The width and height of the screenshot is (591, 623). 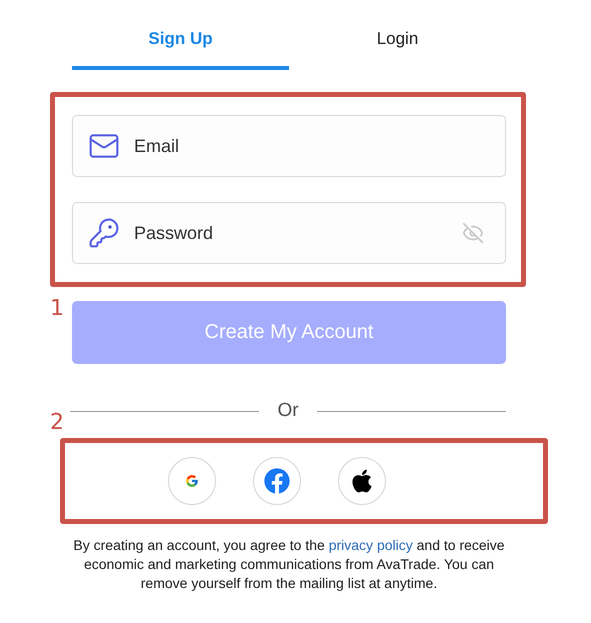 I want to click on tab: Login, so click(x=397, y=45).